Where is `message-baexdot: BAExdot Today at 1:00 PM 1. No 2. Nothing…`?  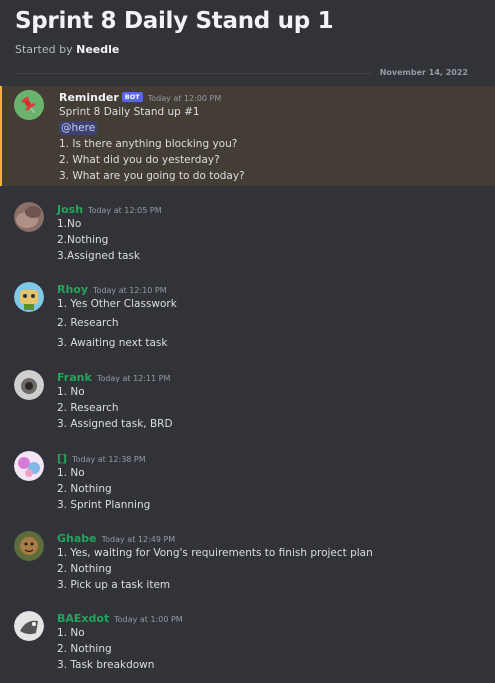
message-baexdot: BAExdot Today at 1:00 PM 1. No 2. Nothing… is located at coordinates (247, 642).